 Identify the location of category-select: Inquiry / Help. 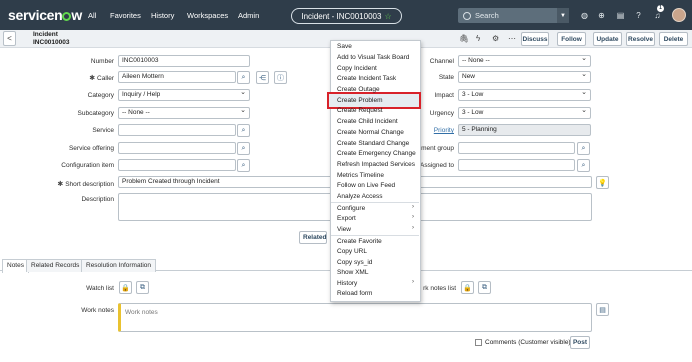
(184, 95).